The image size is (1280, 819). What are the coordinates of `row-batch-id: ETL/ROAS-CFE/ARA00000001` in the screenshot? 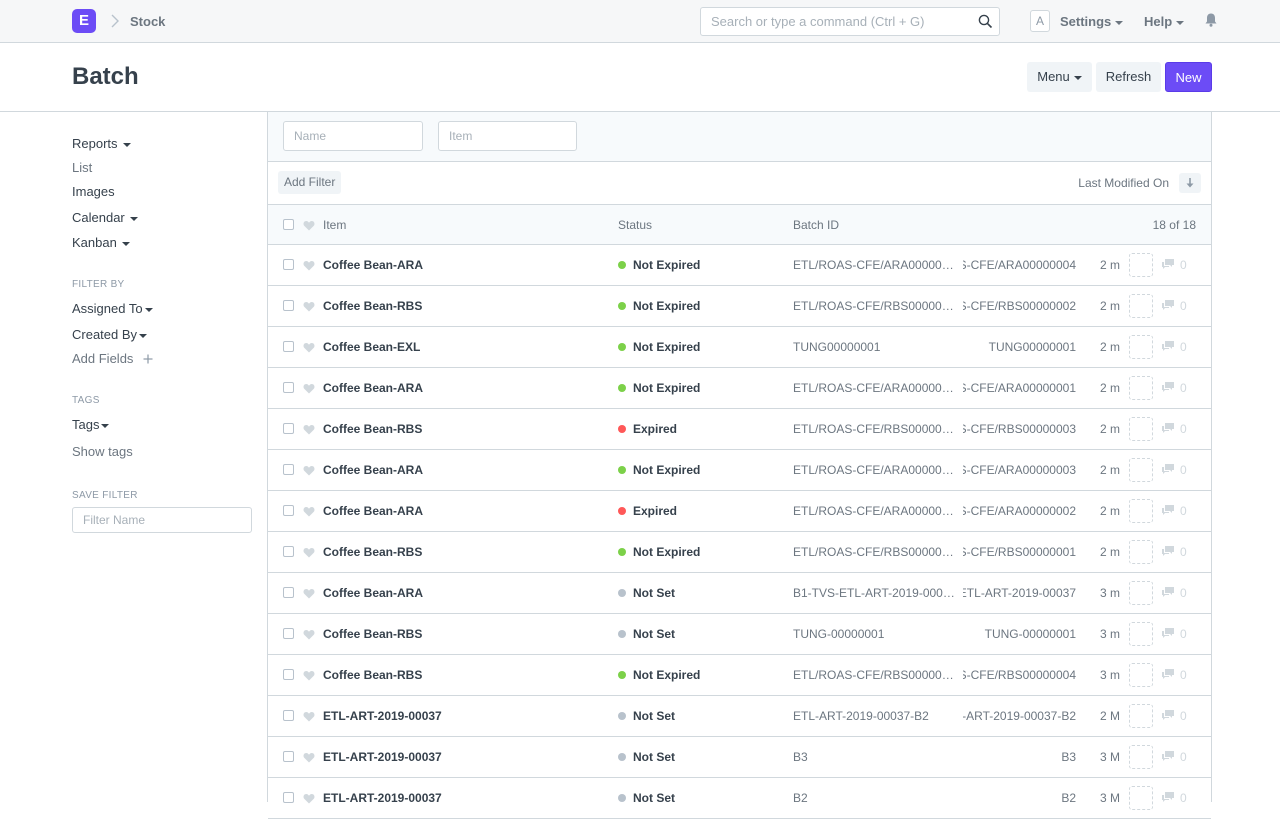 It's located at (874, 388).